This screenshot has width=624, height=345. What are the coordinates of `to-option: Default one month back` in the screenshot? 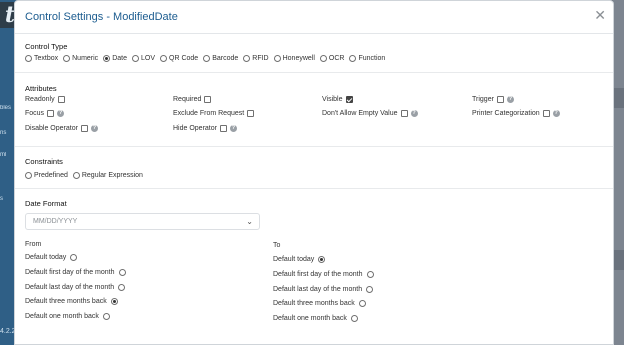 It's located at (315, 318).